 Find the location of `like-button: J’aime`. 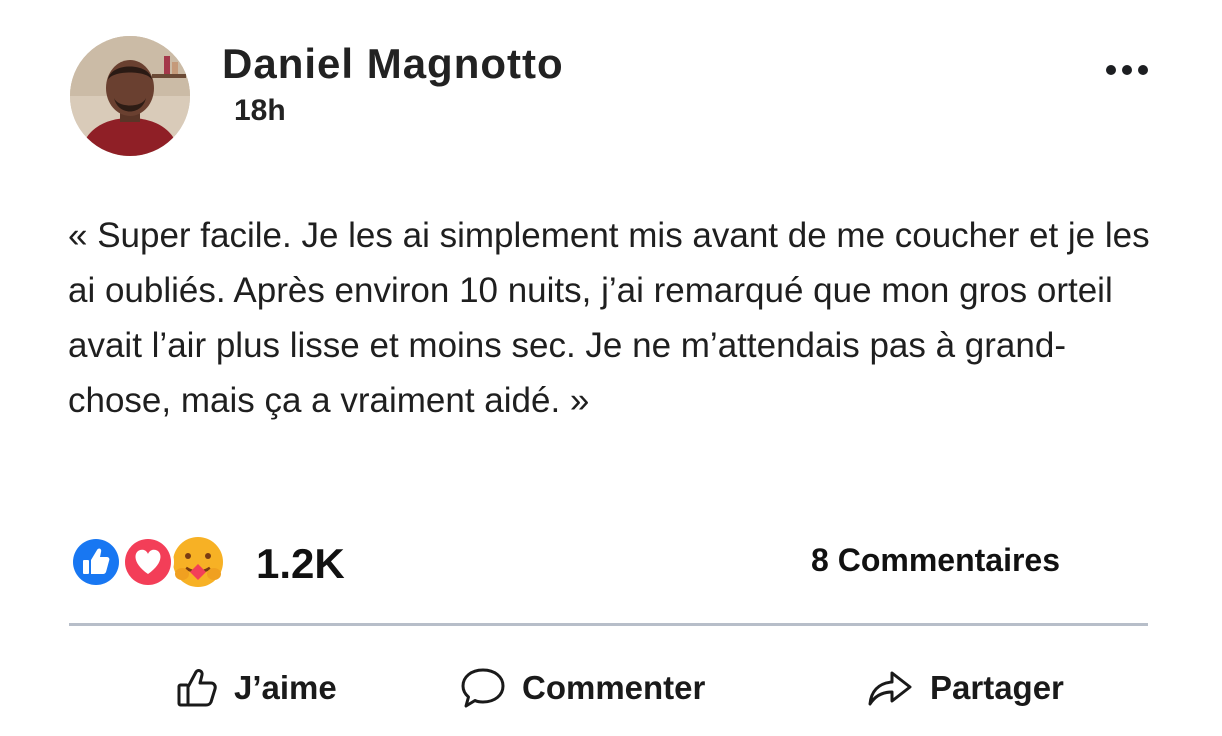

like-button: J’aime is located at coordinates (256, 688).